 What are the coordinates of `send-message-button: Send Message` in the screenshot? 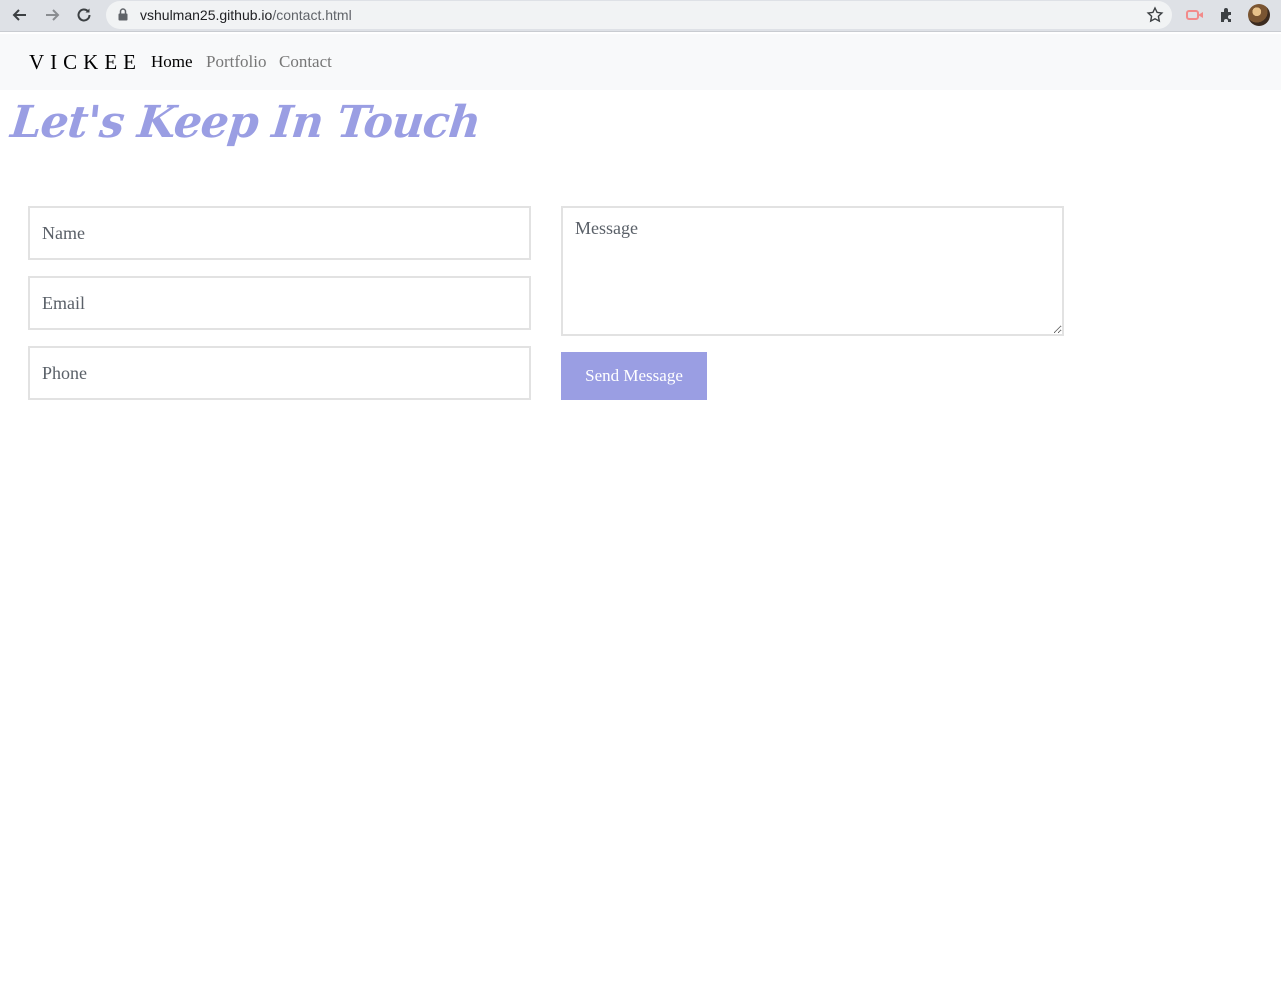 It's located at (634, 376).